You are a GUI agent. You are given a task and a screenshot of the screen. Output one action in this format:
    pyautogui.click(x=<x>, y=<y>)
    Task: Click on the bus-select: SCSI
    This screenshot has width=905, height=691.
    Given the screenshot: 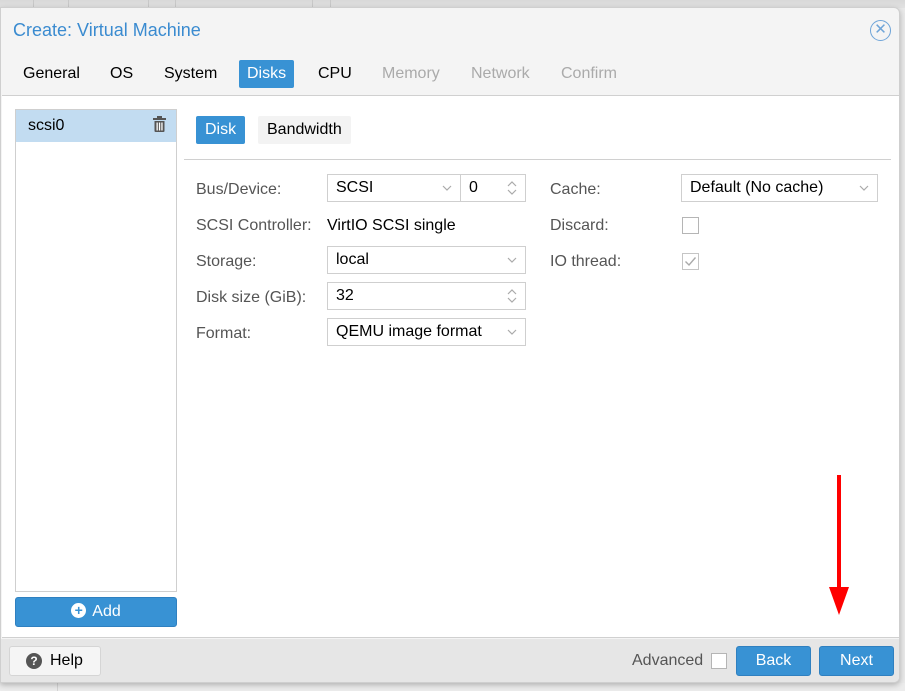 What is the action you would take?
    pyautogui.click(x=394, y=188)
    